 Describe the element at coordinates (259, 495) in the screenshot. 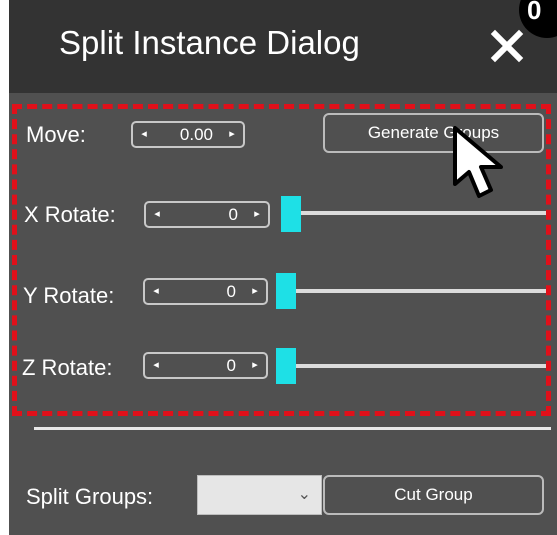

I see `split-groups-dropdown: ⌄` at that location.